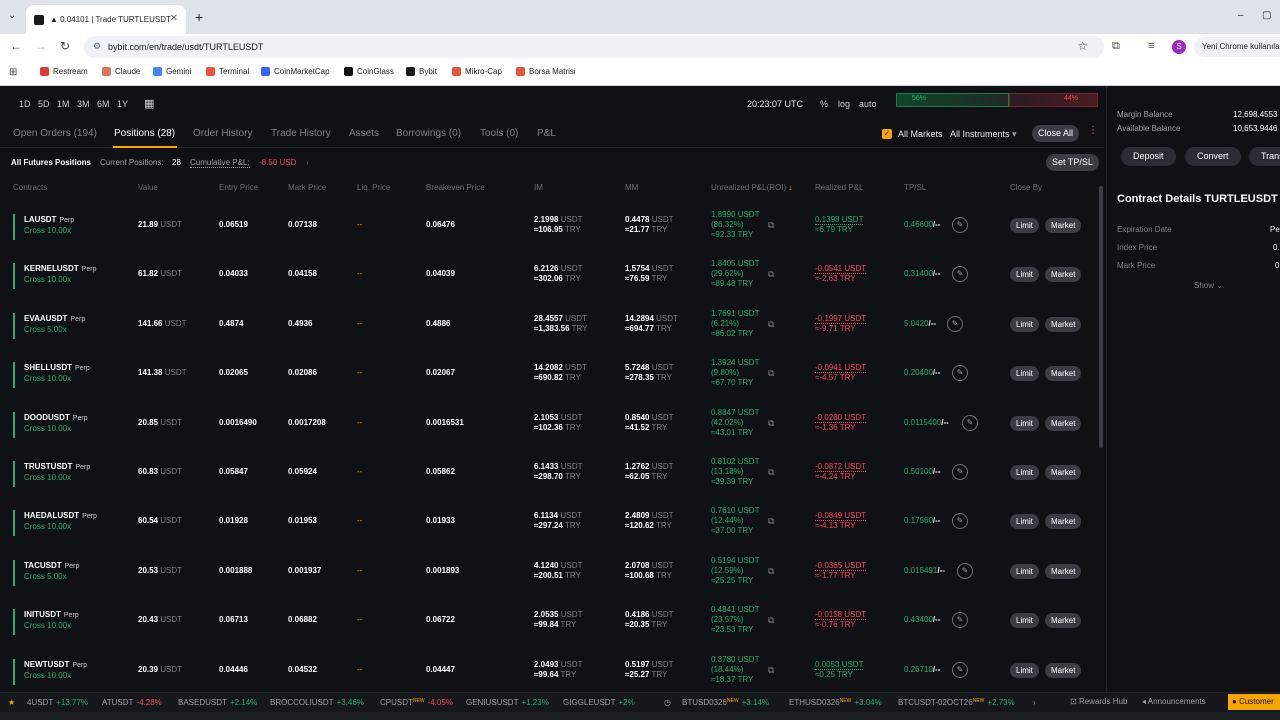  I want to click on extensions-icon: ⧉, so click(1116, 46).